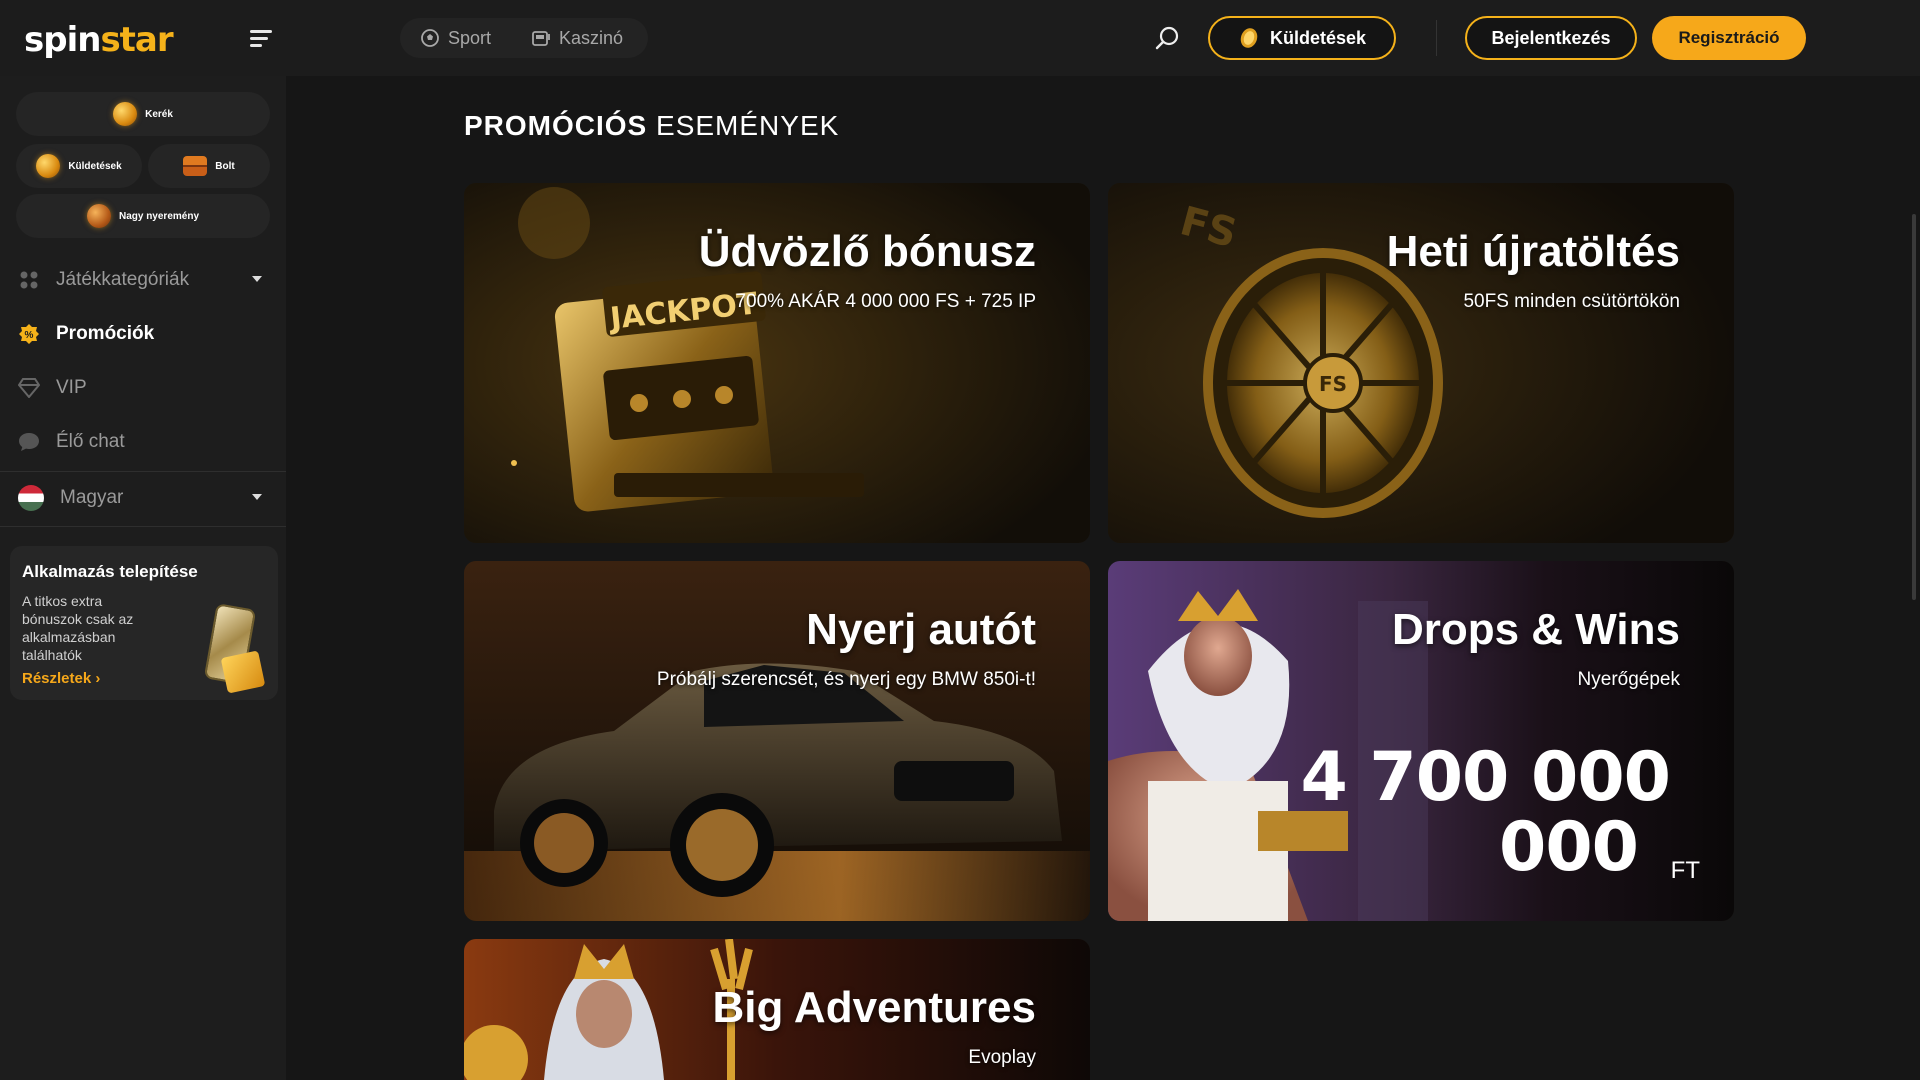 The height and width of the screenshot is (1080, 1920). I want to click on nav-casino-label: Kaszinó, so click(591, 37).